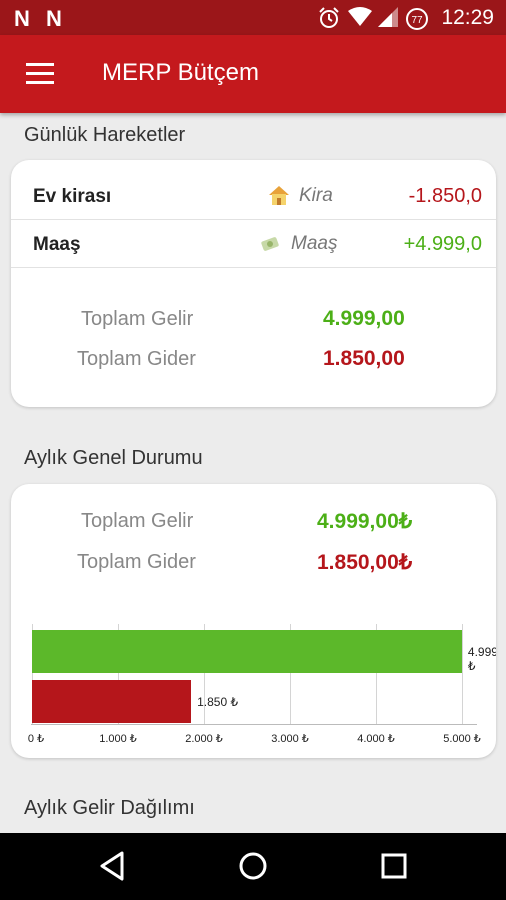 This screenshot has width=506, height=900. What do you see at coordinates (394, 866) in the screenshot?
I see `recents-icon` at bounding box center [394, 866].